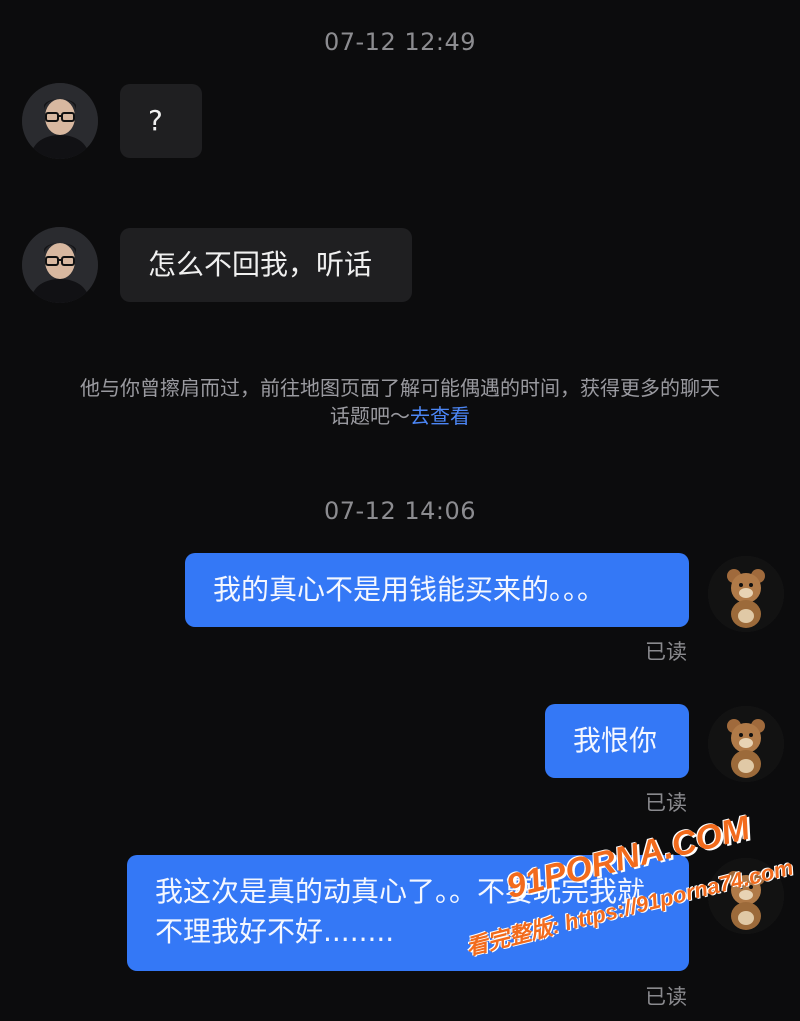 This screenshot has height=1021, width=800. Describe the element at coordinates (400, 511) in the screenshot. I see `timestamp: 07-12 14:06` at that location.